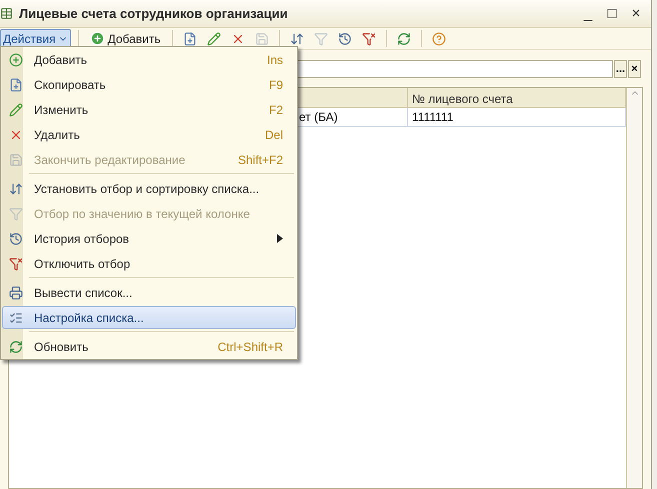 Image resolution: width=657 pixels, height=489 pixels. I want to click on list-settings-icon, so click(16, 317).